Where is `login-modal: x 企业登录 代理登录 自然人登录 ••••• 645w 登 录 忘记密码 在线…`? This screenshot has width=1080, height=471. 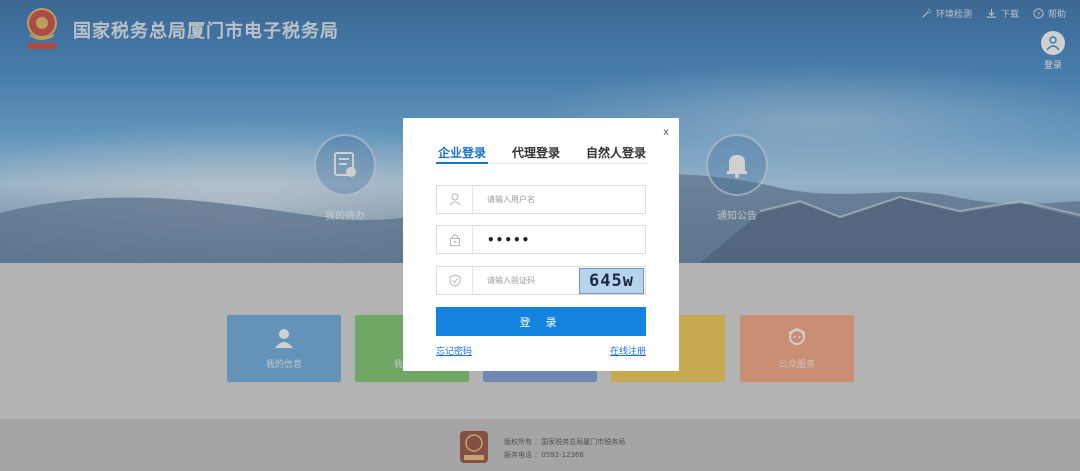 login-modal: x 企业登录 代理登录 自然人登录 ••••• 645w 登 录 忘记密码 在线… is located at coordinates (541, 244).